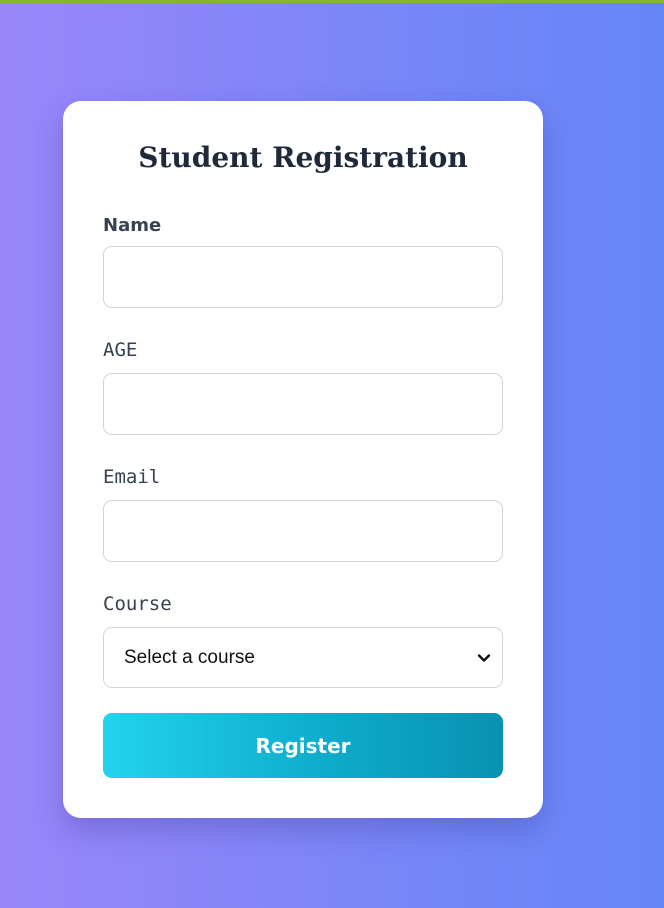 The width and height of the screenshot is (664, 908). I want to click on chevron-down-icon, so click(484, 658).